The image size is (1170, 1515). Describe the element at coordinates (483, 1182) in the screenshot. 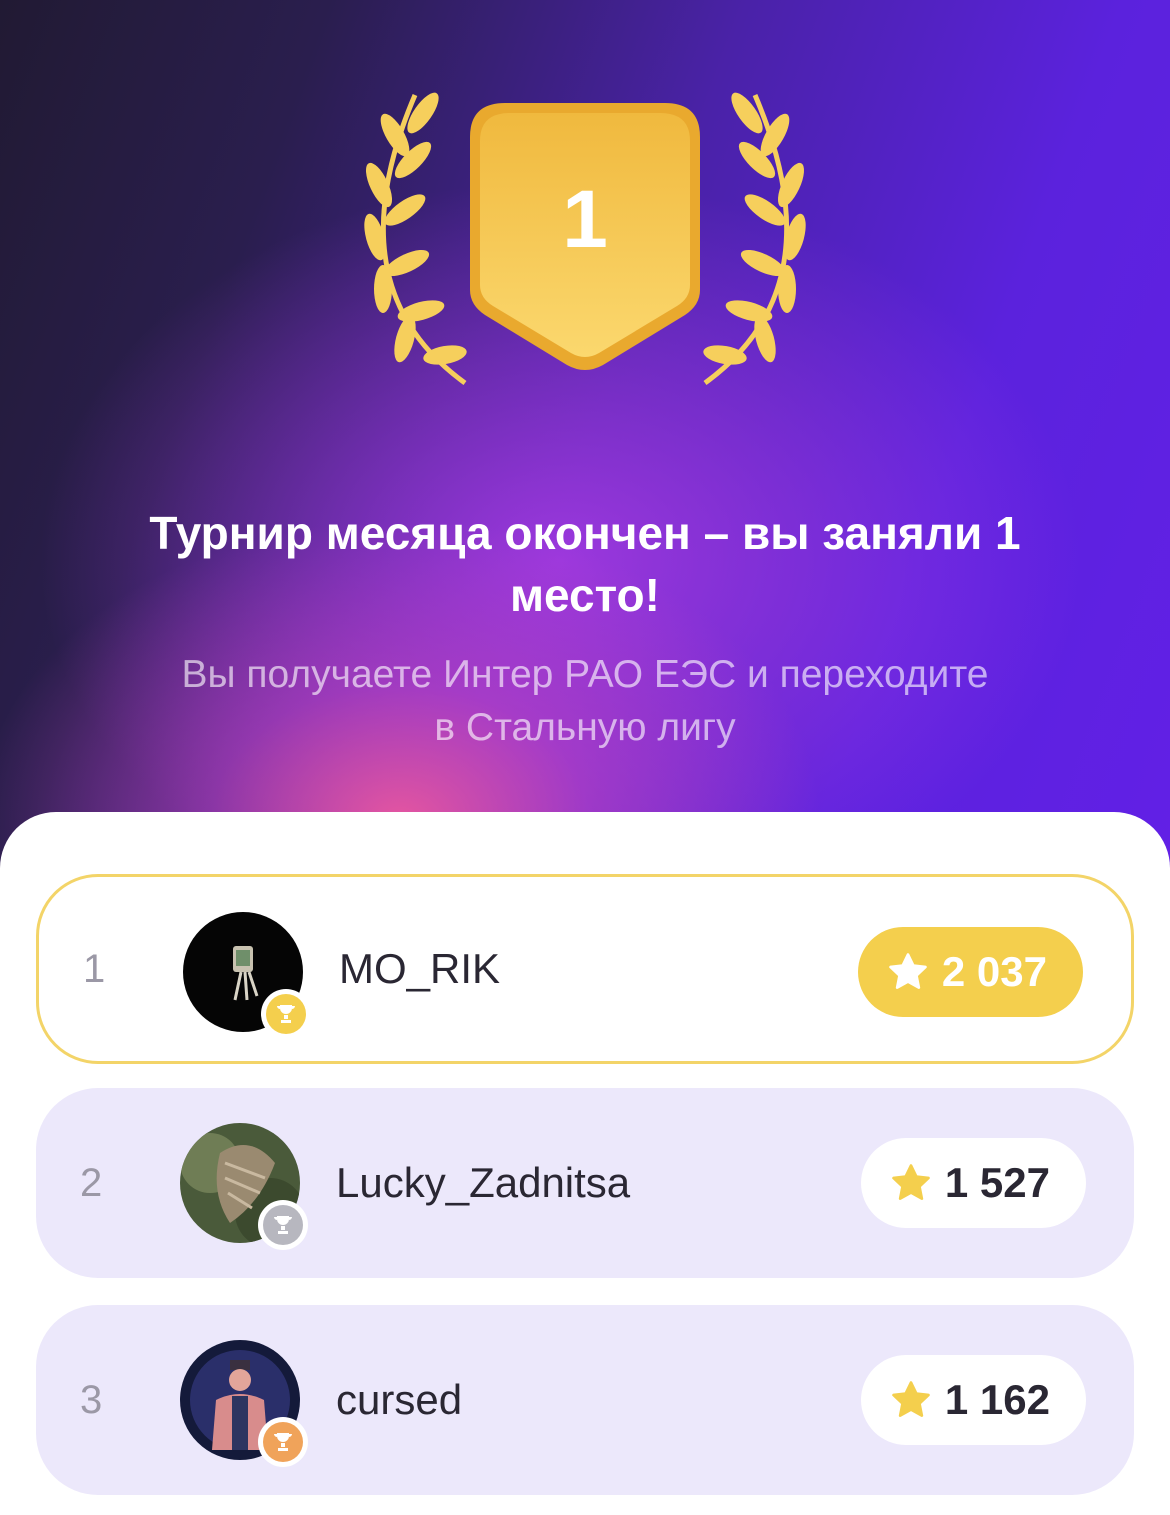

I see `player-name: Lucky_Zadnitsa` at that location.